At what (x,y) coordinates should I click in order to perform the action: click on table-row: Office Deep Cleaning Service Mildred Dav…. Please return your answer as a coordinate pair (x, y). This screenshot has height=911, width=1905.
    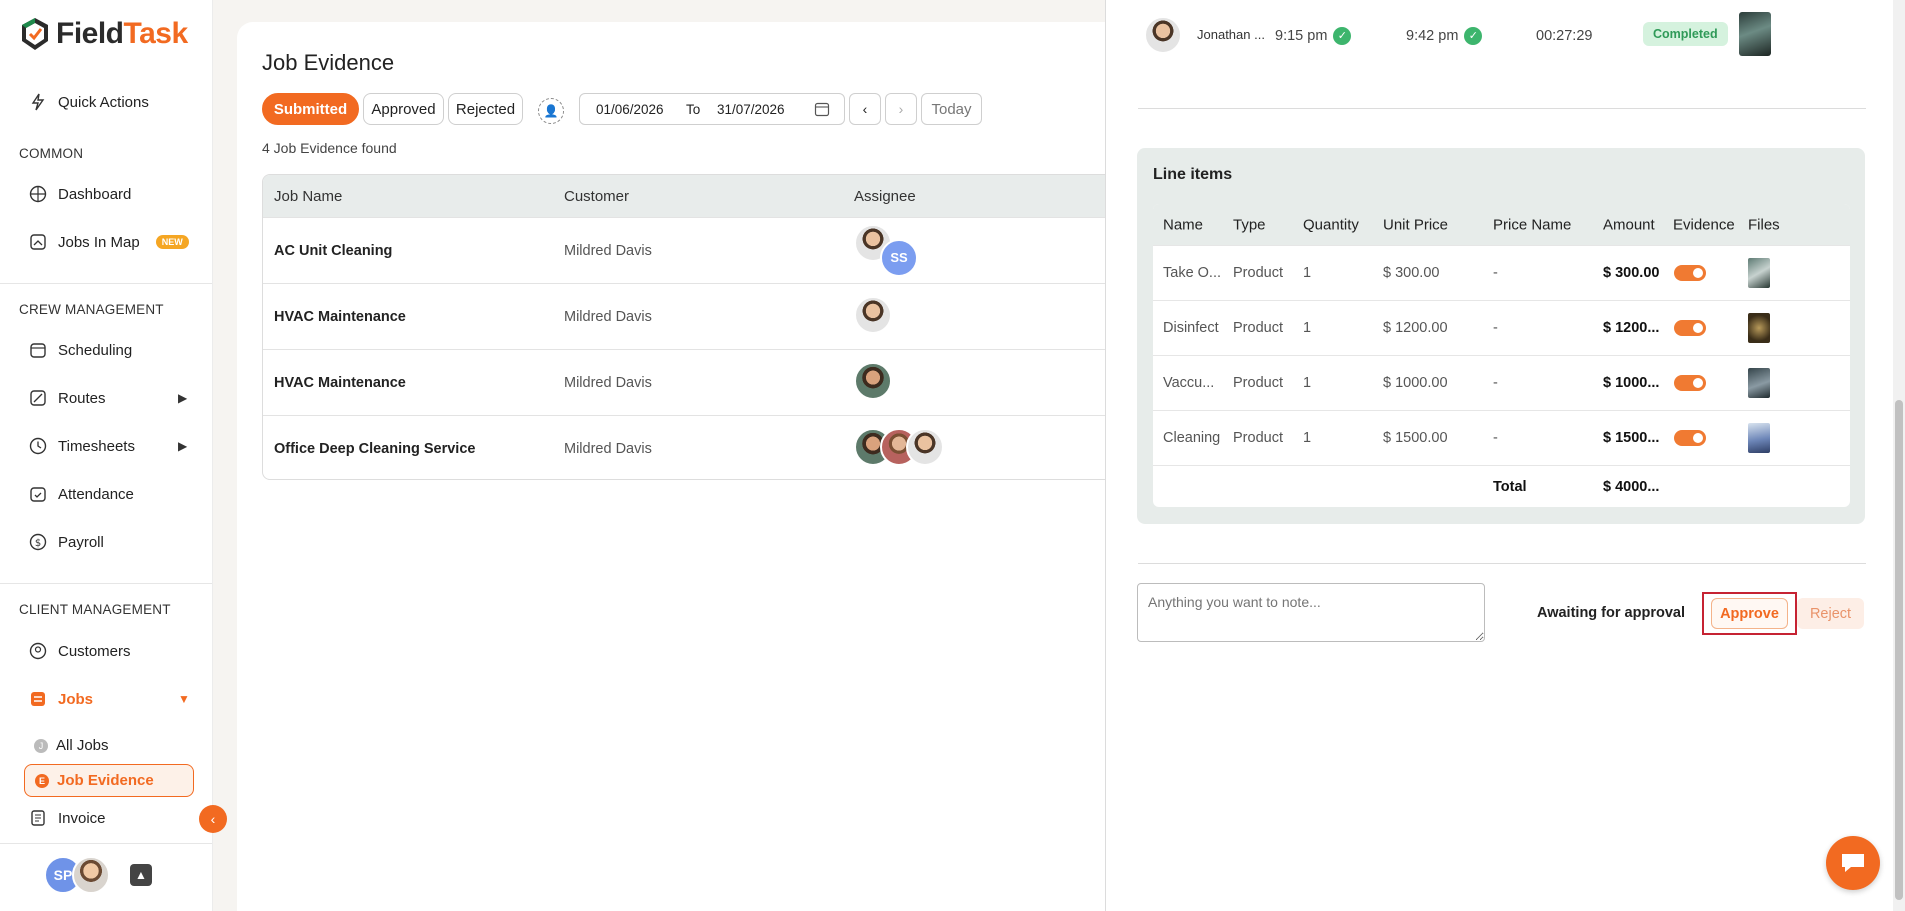
    Looking at the image, I should click on (702, 447).